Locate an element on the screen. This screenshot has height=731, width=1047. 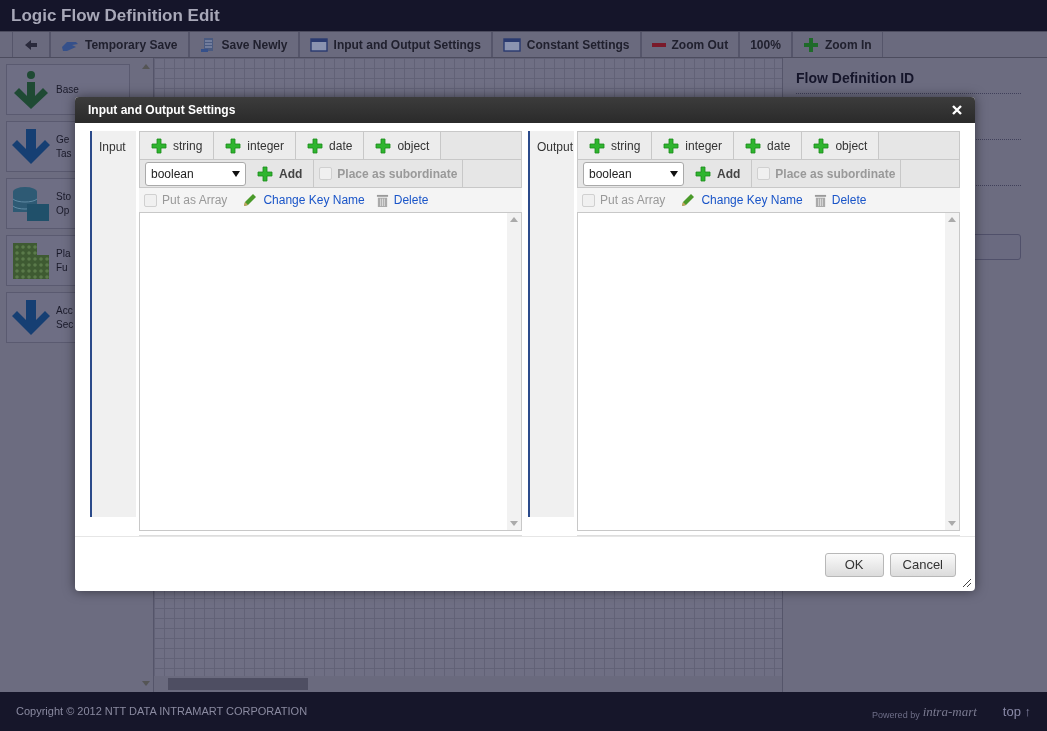
section-label: Input is located at coordinates (112, 147).